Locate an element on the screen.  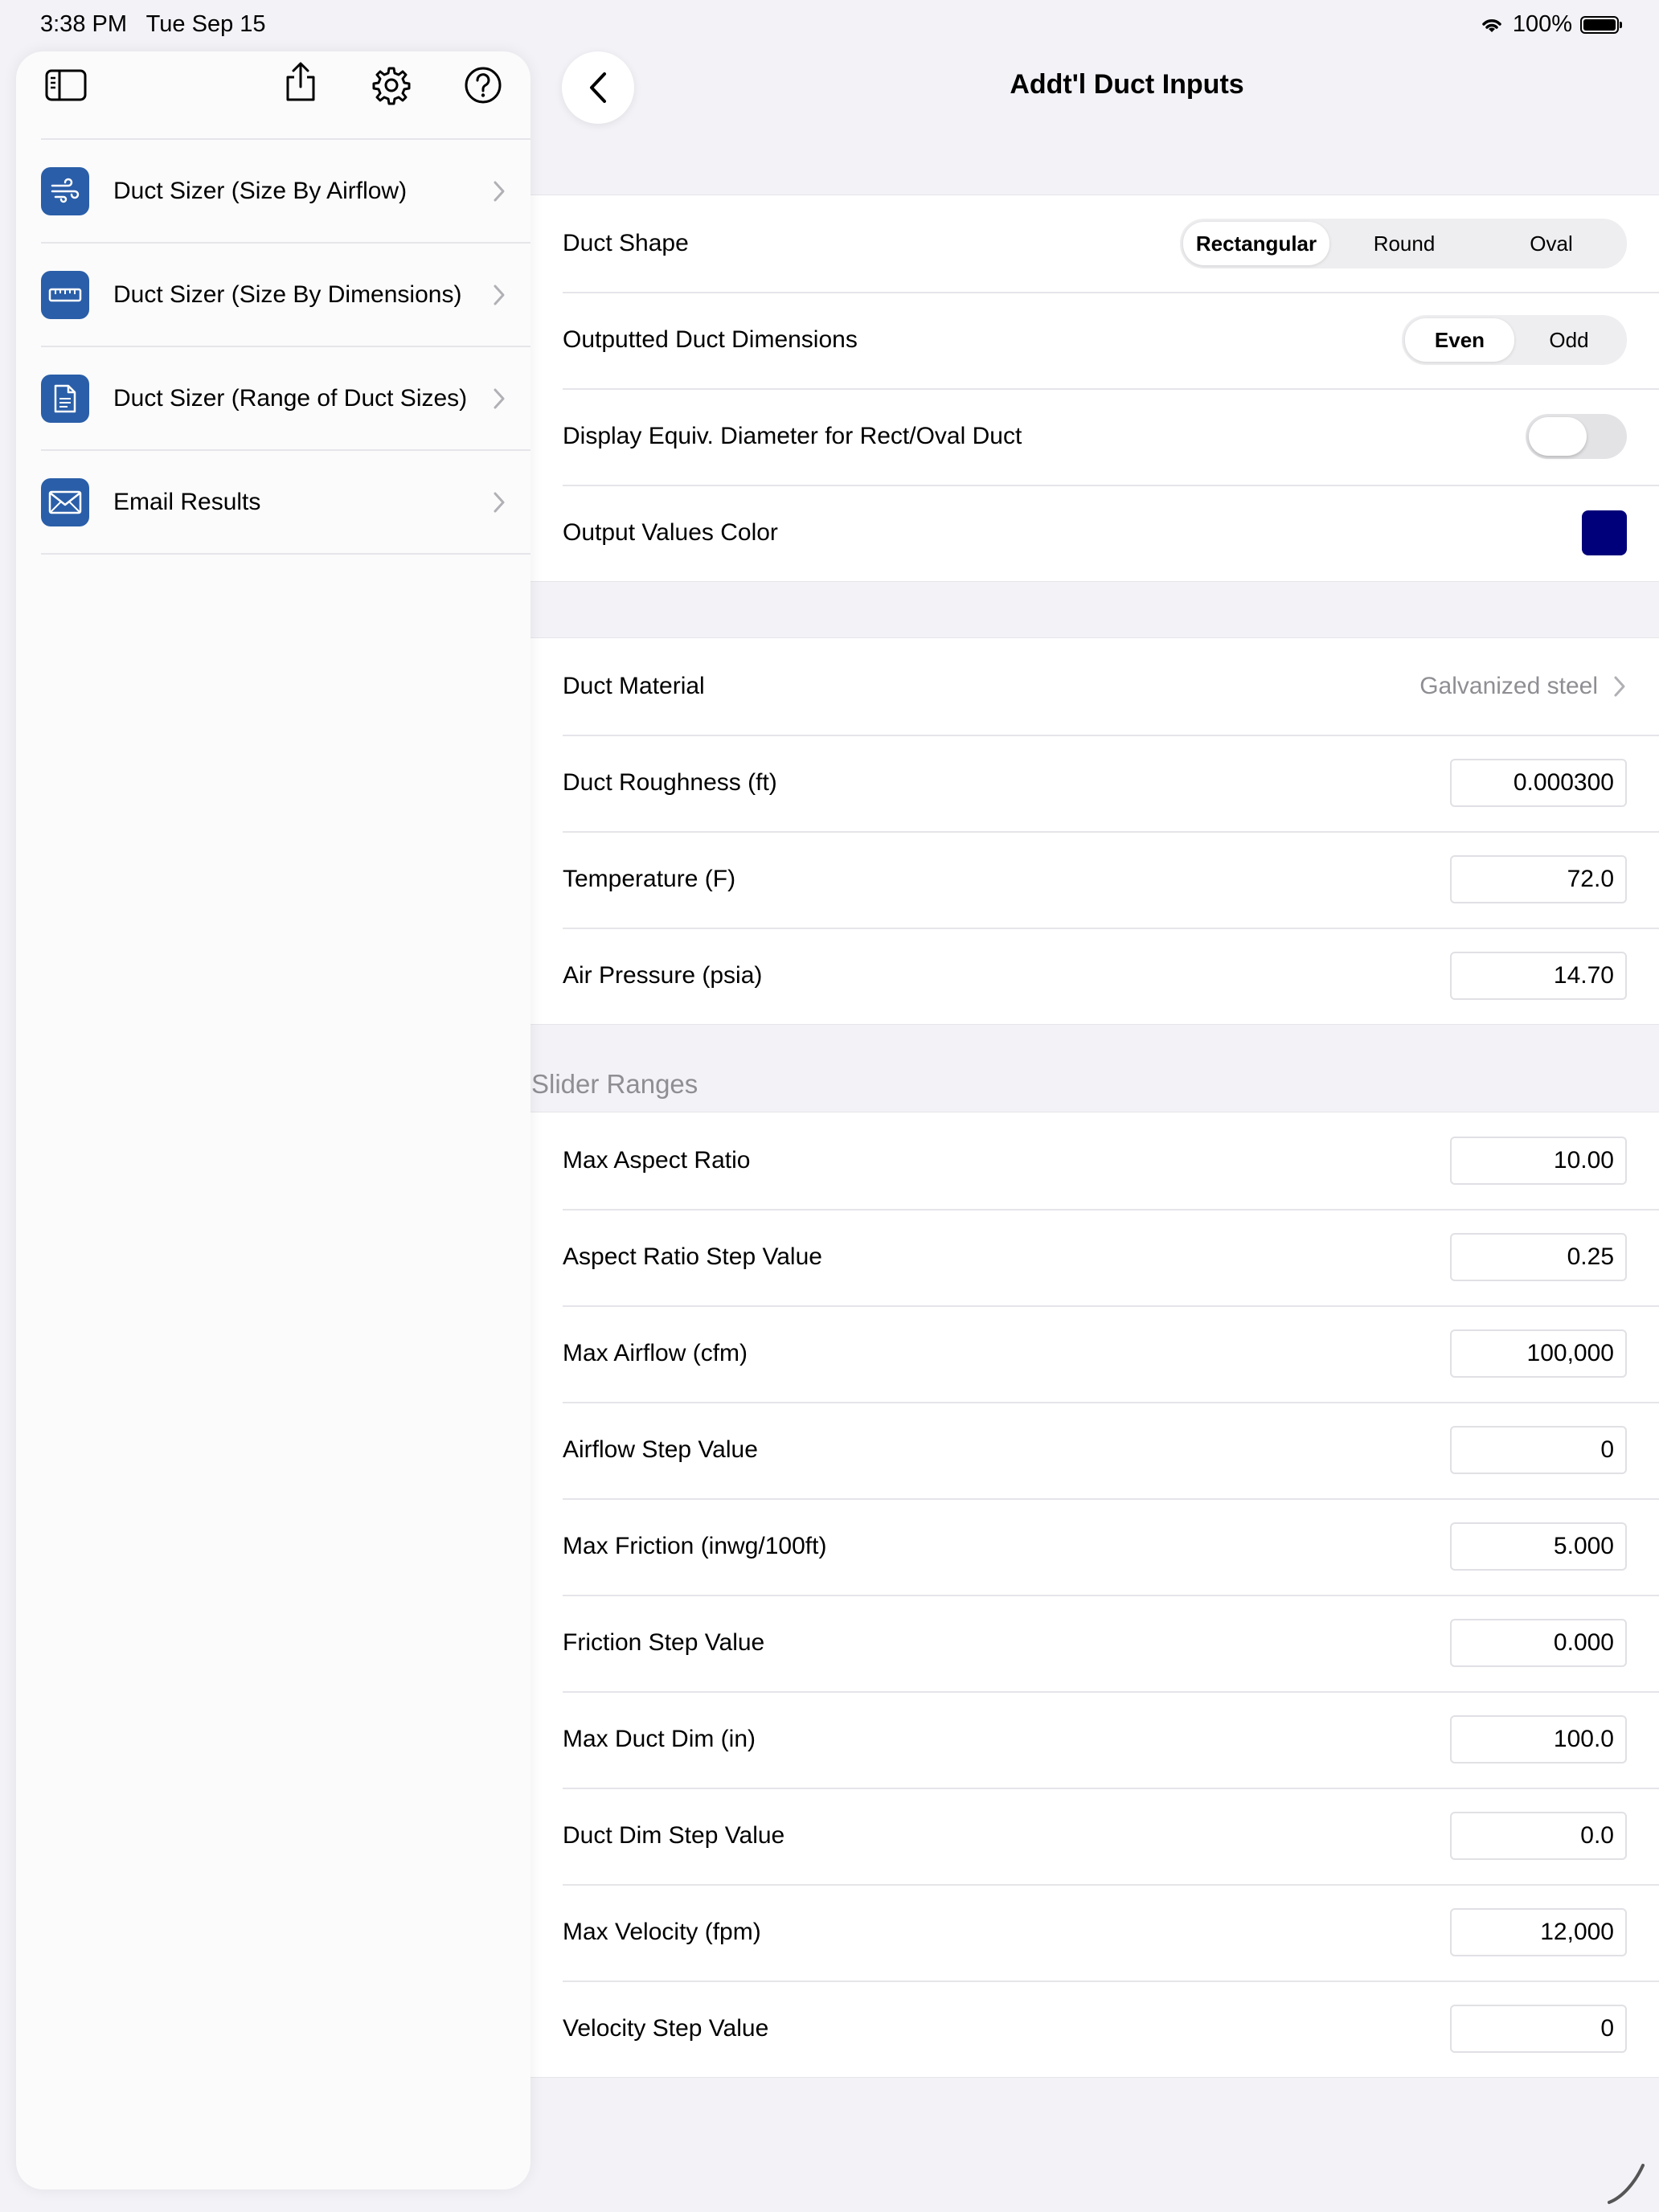
slider-range-label: Max Velocity (fpm) is located at coordinates (662, 1932).